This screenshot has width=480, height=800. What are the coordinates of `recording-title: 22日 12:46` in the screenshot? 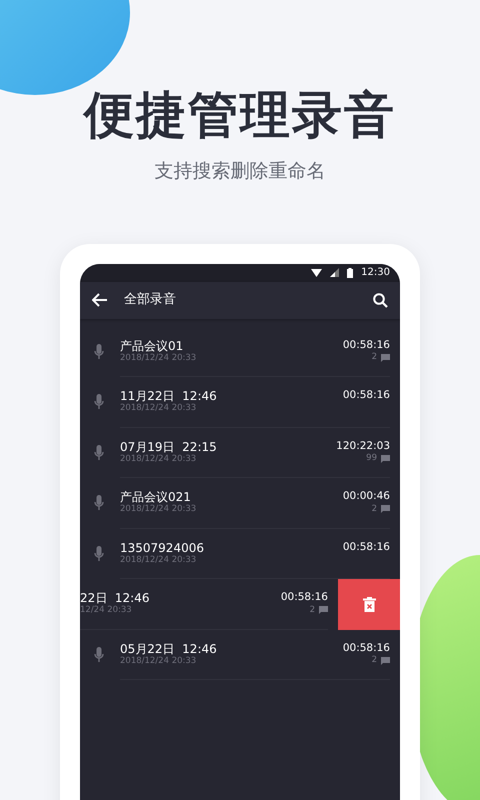 It's located at (115, 598).